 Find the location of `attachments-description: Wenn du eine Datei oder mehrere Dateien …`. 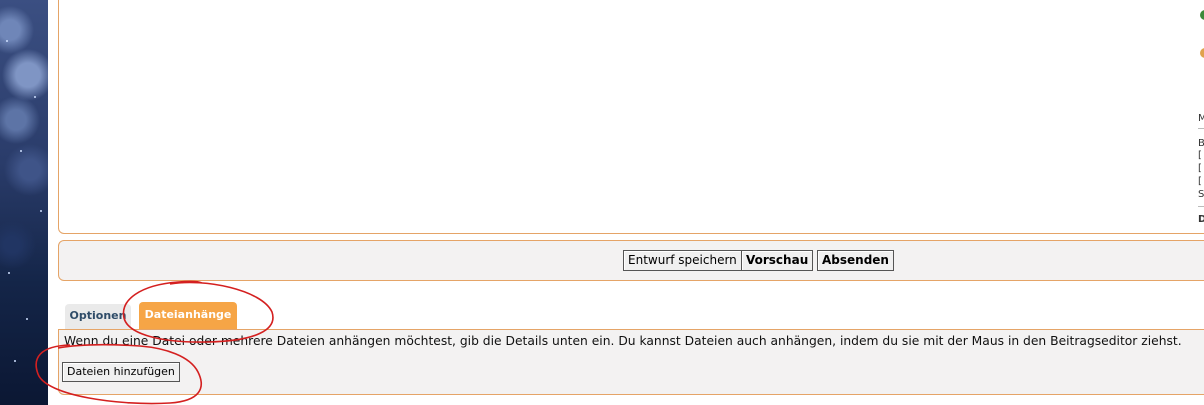

attachments-description: Wenn du eine Datei oder mehrere Dateien … is located at coordinates (623, 341).